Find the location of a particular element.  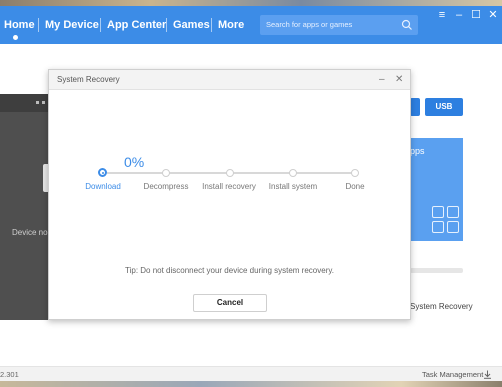

step-node-decompress is located at coordinates (166, 173).